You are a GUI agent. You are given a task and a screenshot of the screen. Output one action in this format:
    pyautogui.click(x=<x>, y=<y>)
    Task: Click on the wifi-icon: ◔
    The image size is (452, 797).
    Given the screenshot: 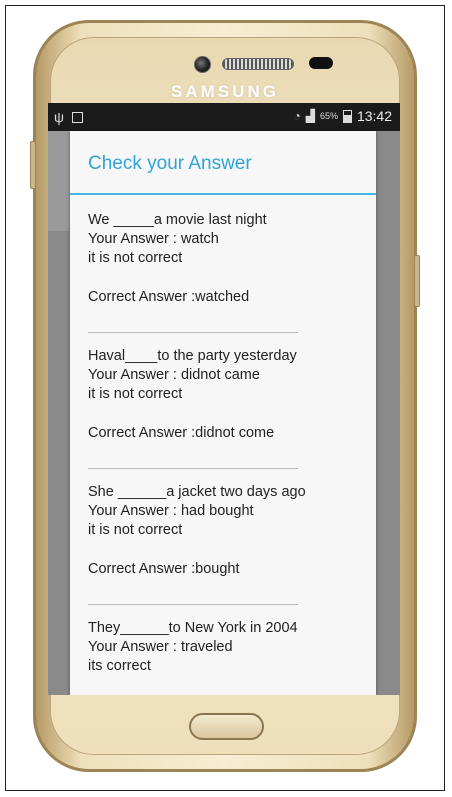 What is the action you would take?
    pyautogui.click(x=297, y=116)
    